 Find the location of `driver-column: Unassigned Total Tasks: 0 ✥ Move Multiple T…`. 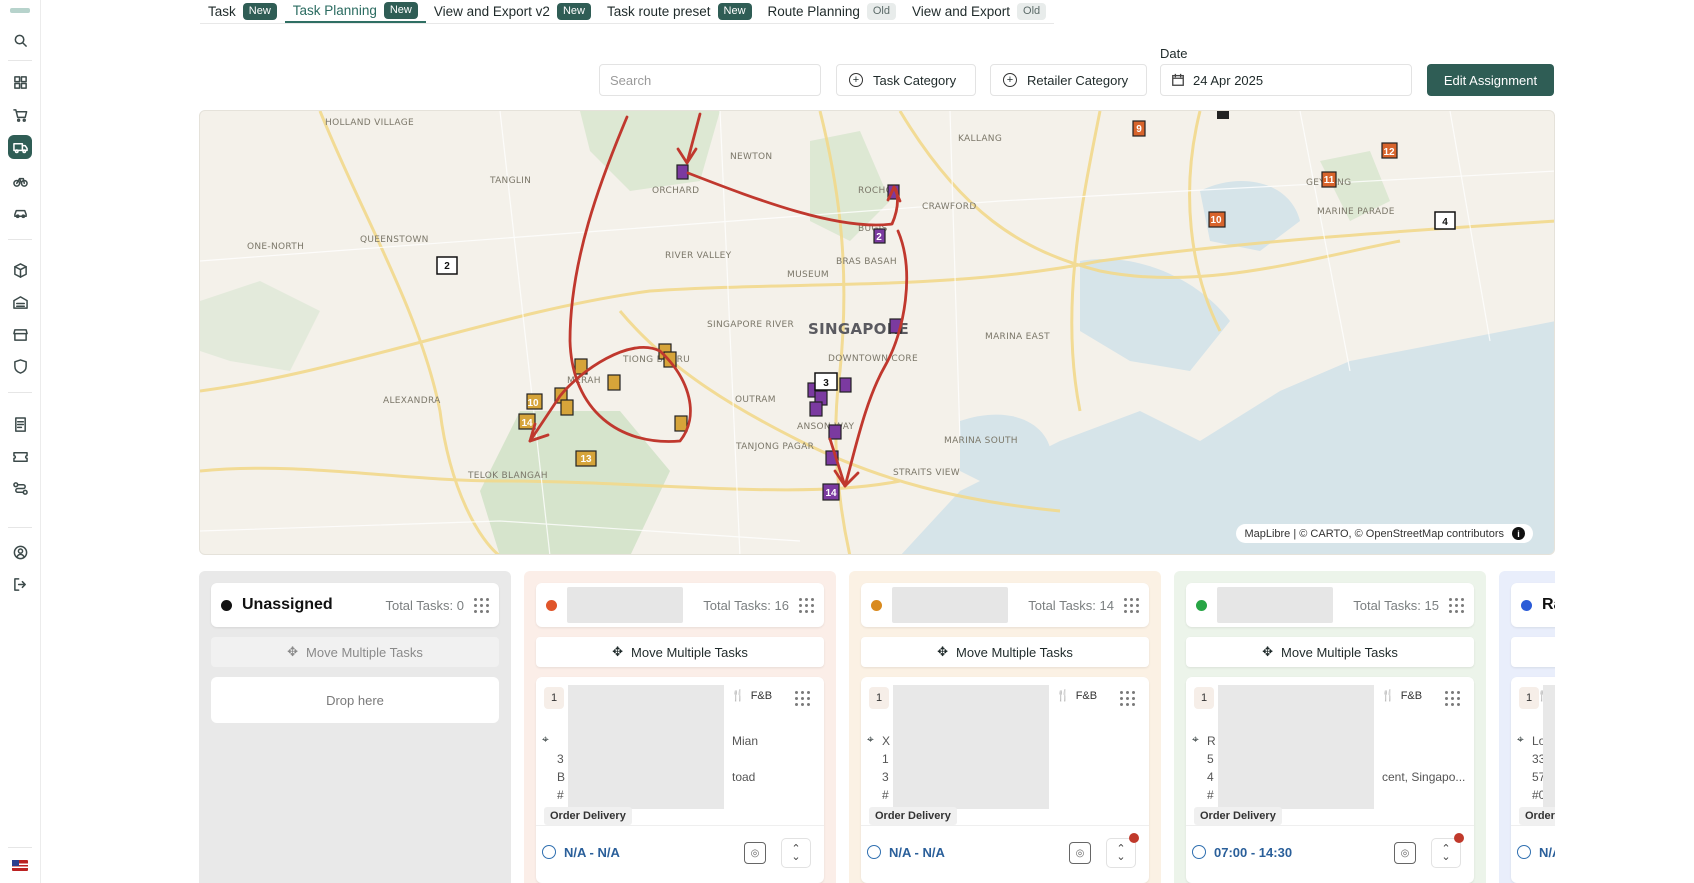

driver-column: Unassigned Total Tasks: 0 ✥ Move Multiple T… is located at coordinates (355, 727).